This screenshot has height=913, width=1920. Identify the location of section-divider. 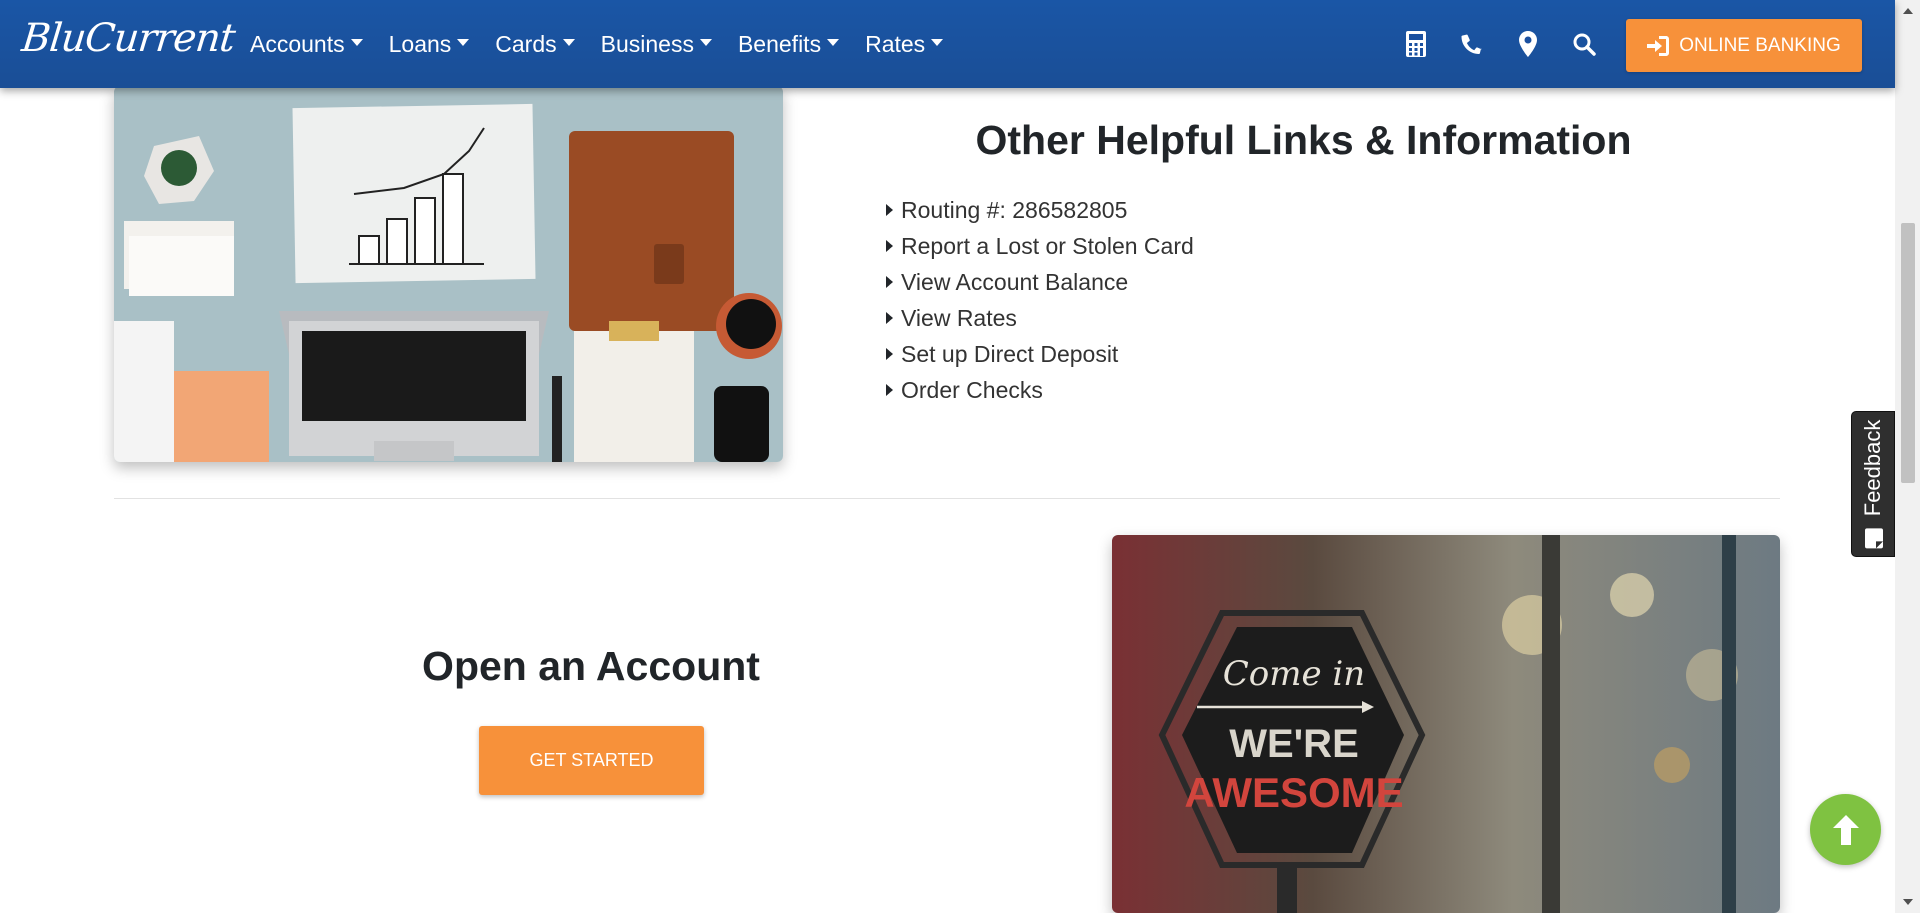
(947, 498).